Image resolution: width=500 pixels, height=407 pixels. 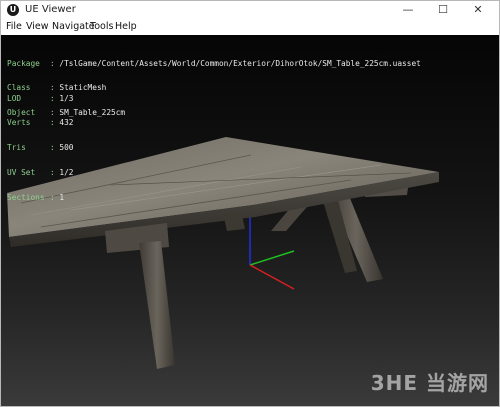 What do you see at coordinates (250, 10) in the screenshot?
I see `title-bar: U UE Viewer — ☐ ✕` at bounding box center [250, 10].